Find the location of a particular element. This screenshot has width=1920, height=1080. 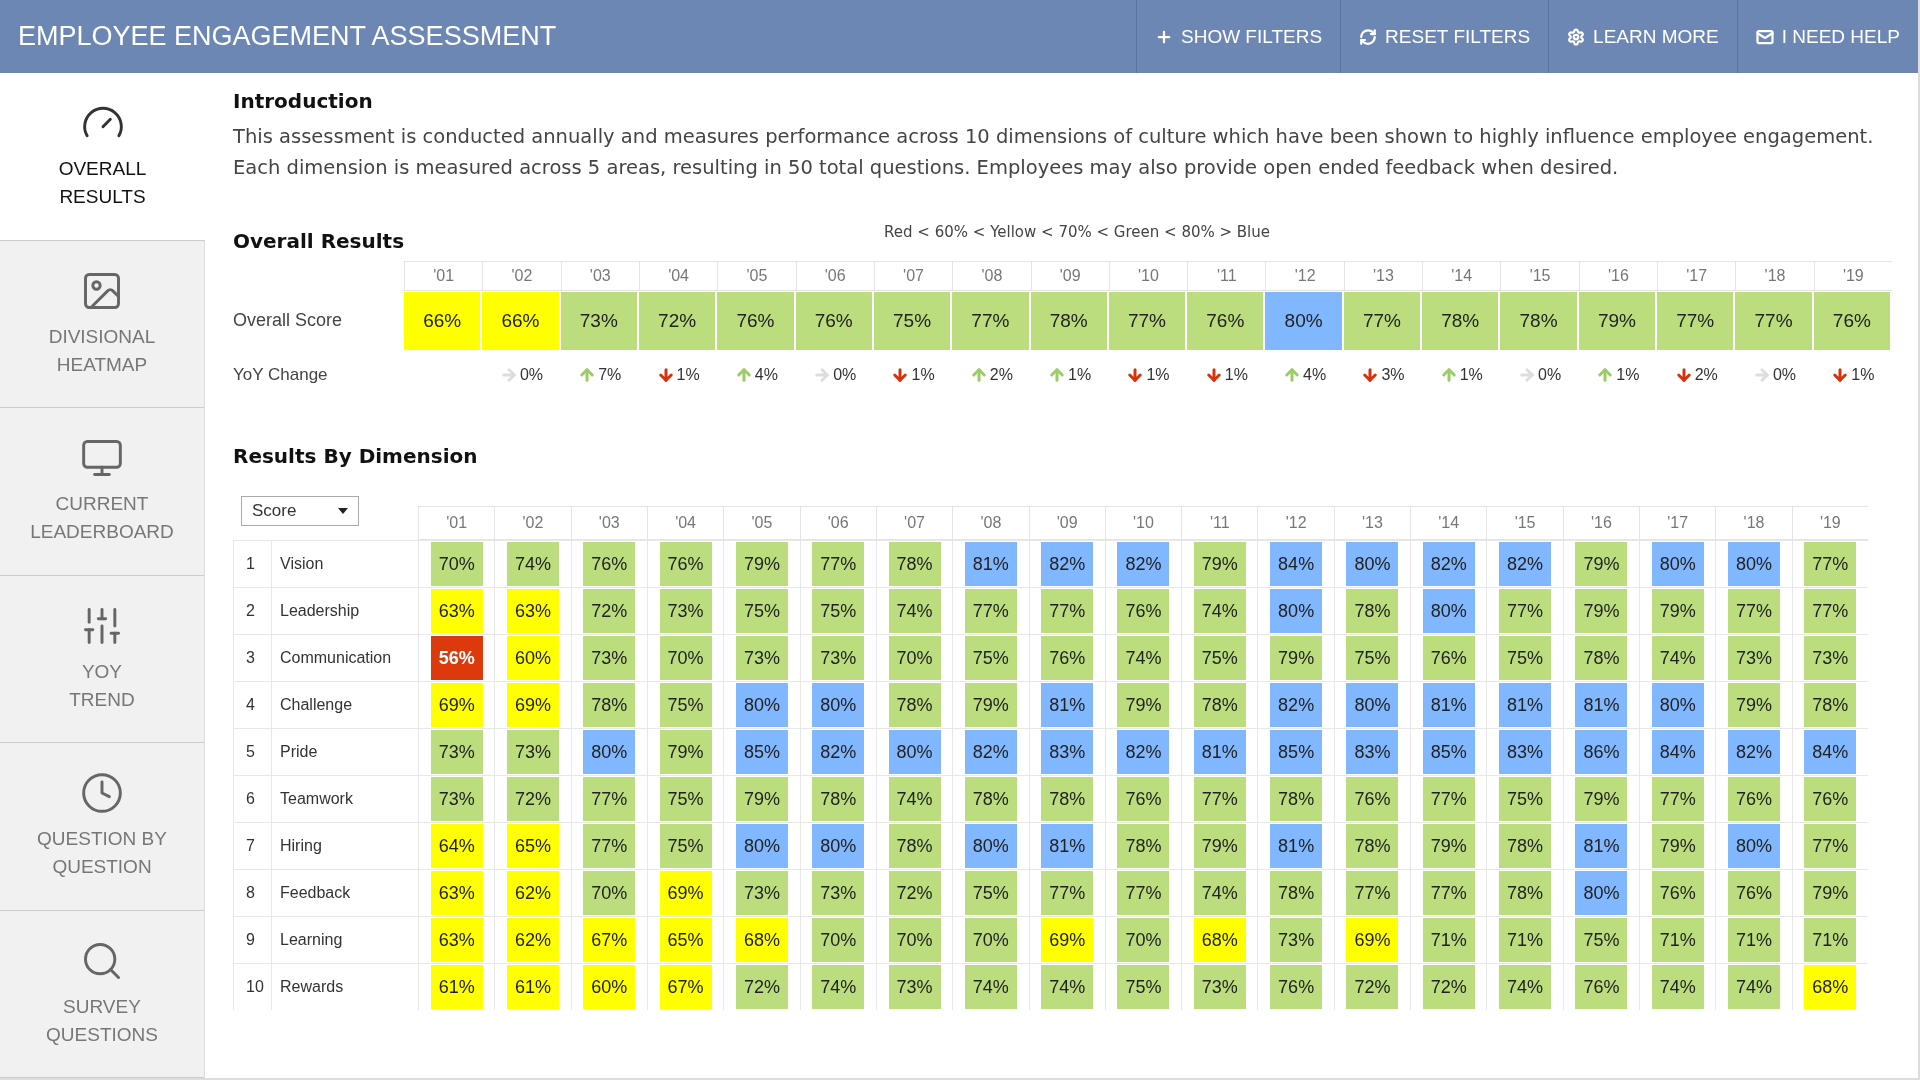

sidebar-tab: QUESTION BY QUESTION is located at coordinates (102, 827).